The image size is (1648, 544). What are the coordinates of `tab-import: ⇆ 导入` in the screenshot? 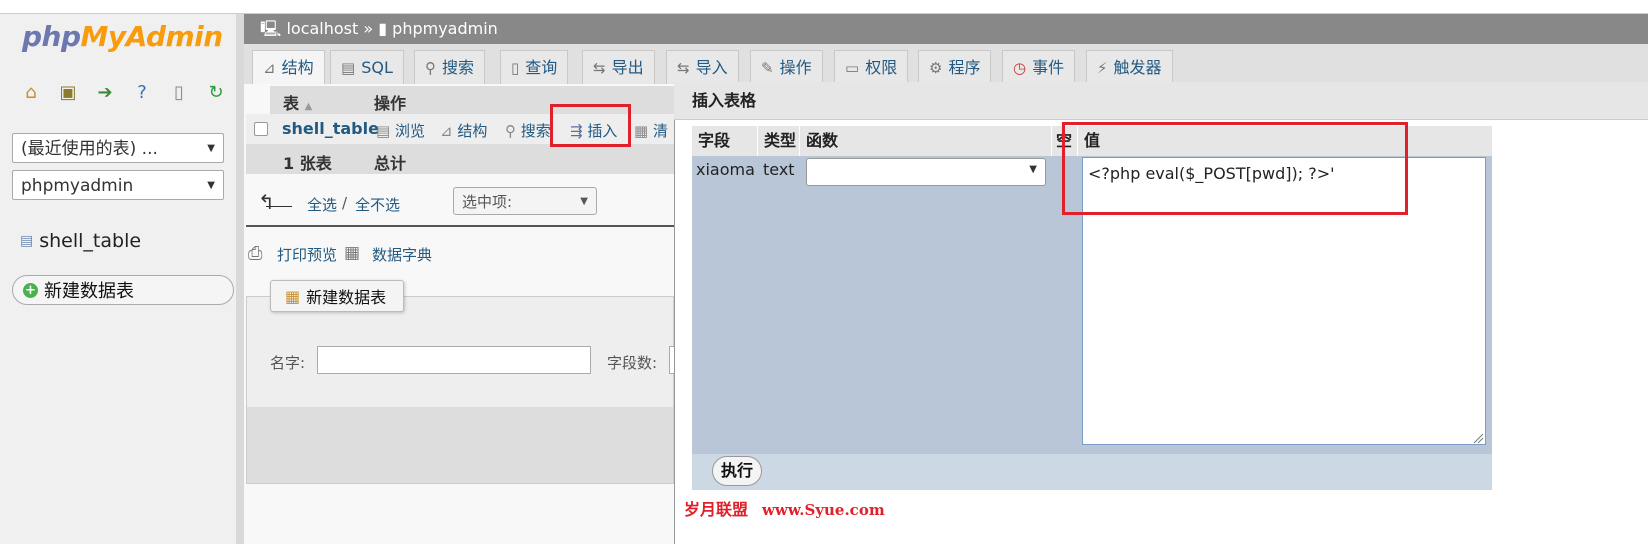 It's located at (702, 67).